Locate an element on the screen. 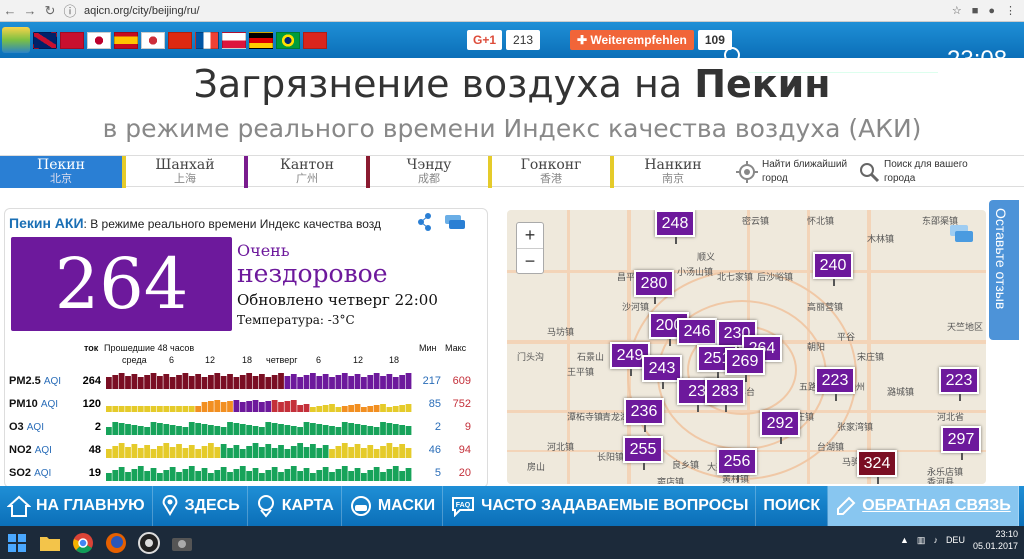 The height and width of the screenshot is (559, 1024). zoom-in-button: + is located at coordinates (530, 235).